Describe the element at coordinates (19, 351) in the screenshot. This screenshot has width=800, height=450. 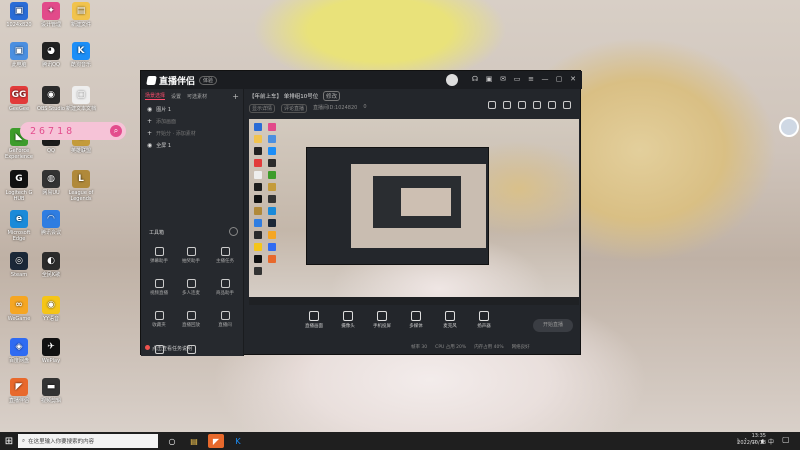
I see `desktop-icon: ◈ 百度网盘` at that location.